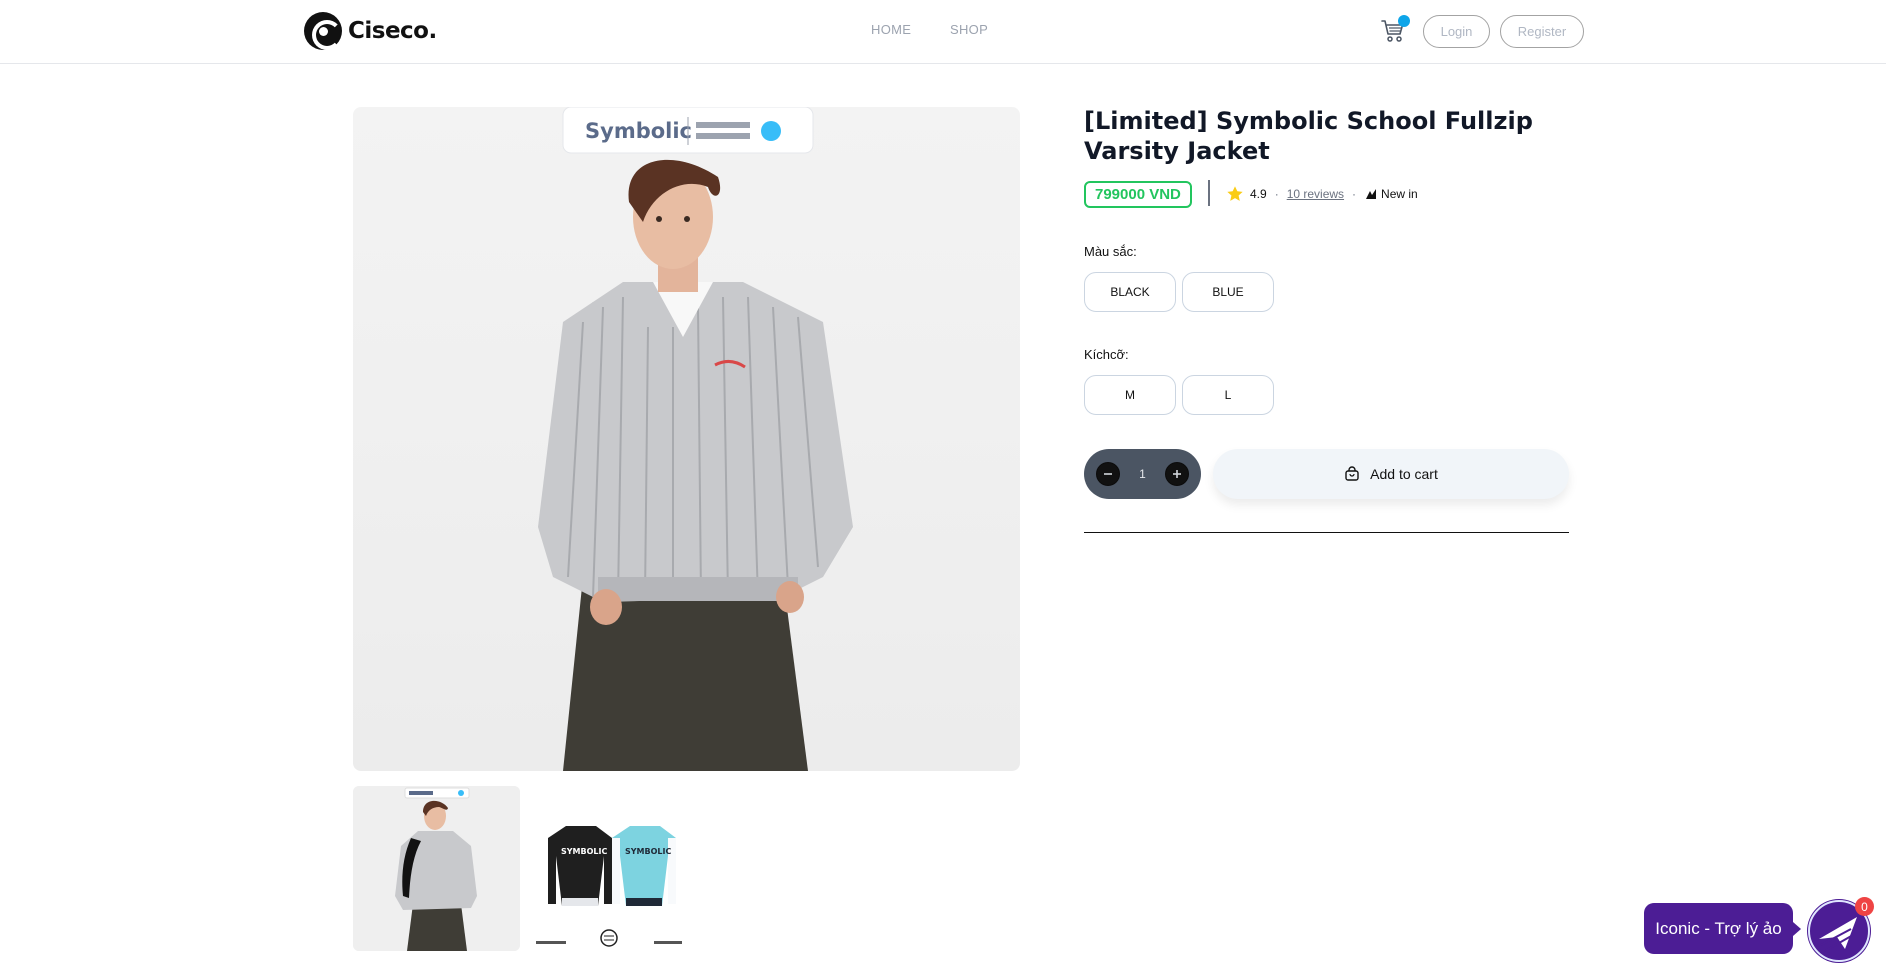 The height and width of the screenshot is (973, 1886). I want to click on nav-home-link: HOME, so click(891, 29).